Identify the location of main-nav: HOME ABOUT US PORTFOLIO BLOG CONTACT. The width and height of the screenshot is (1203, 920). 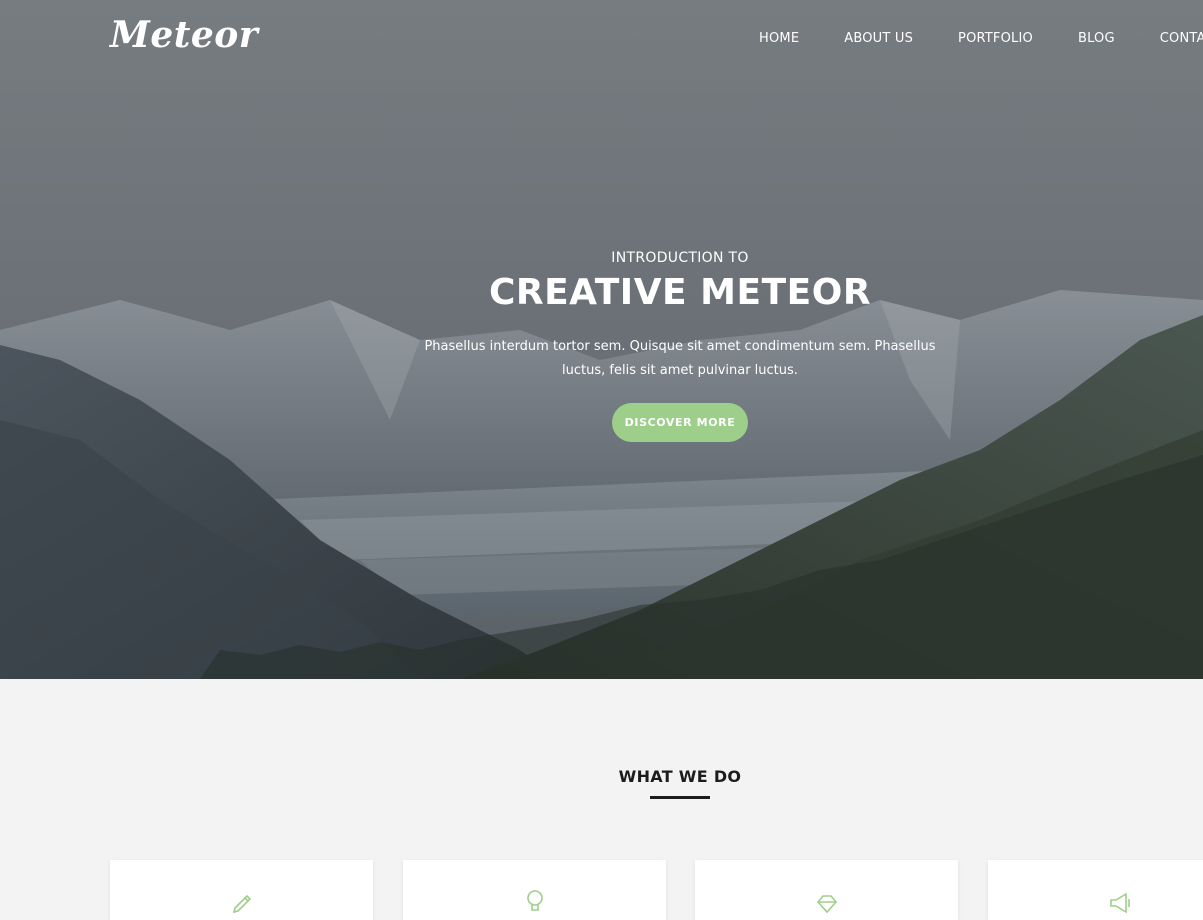
(981, 38).